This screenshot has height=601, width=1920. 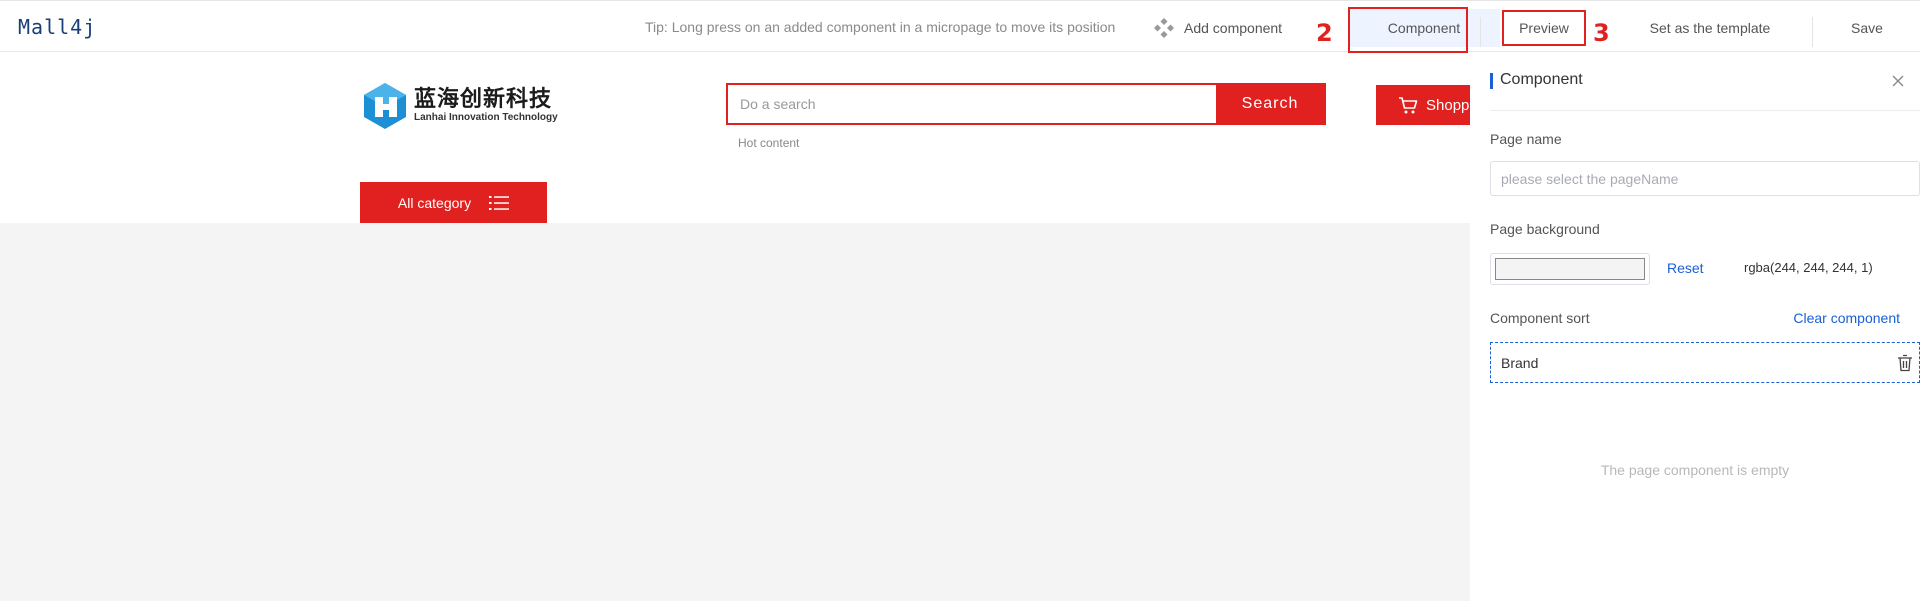 What do you see at coordinates (1710, 28) in the screenshot?
I see `set-template-button: Set as the template` at bounding box center [1710, 28].